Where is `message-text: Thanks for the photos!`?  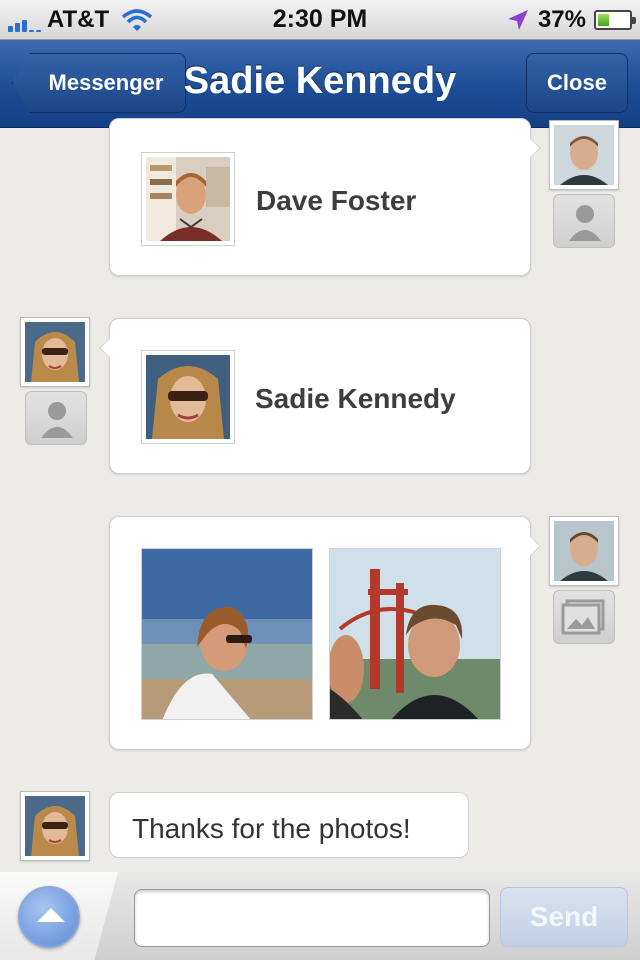 message-text: Thanks for the photos! is located at coordinates (271, 828).